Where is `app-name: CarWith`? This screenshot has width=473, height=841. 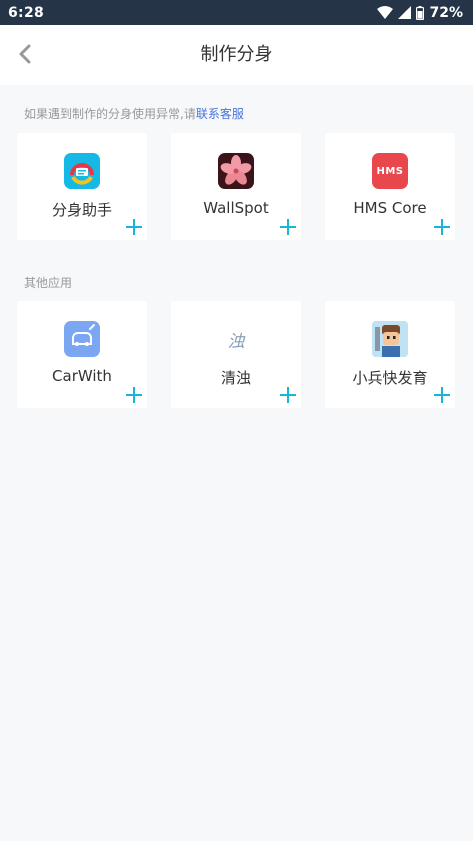
app-name: CarWith is located at coordinates (82, 376).